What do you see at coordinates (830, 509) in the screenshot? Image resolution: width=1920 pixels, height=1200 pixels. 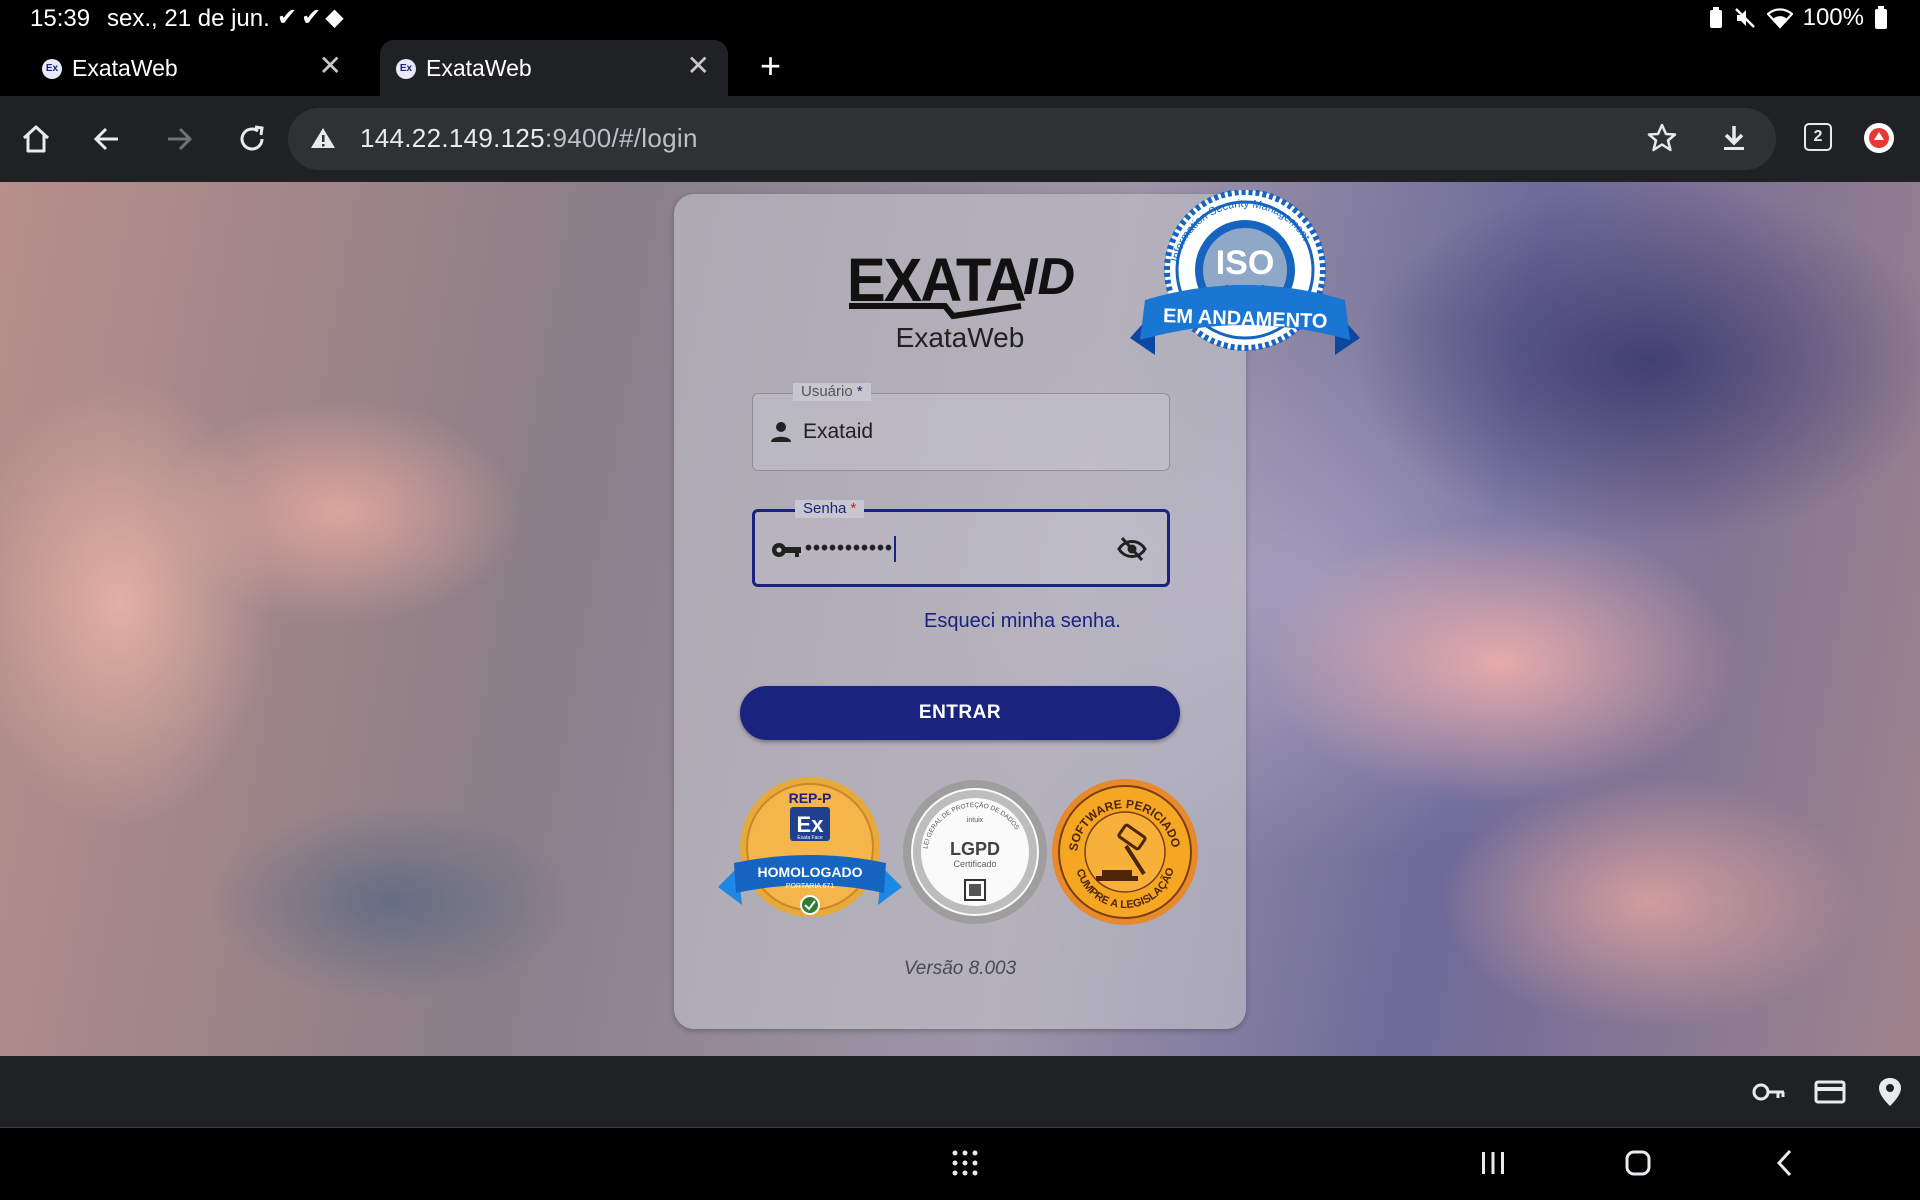 I see `password-label: Senha *` at bounding box center [830, 509].